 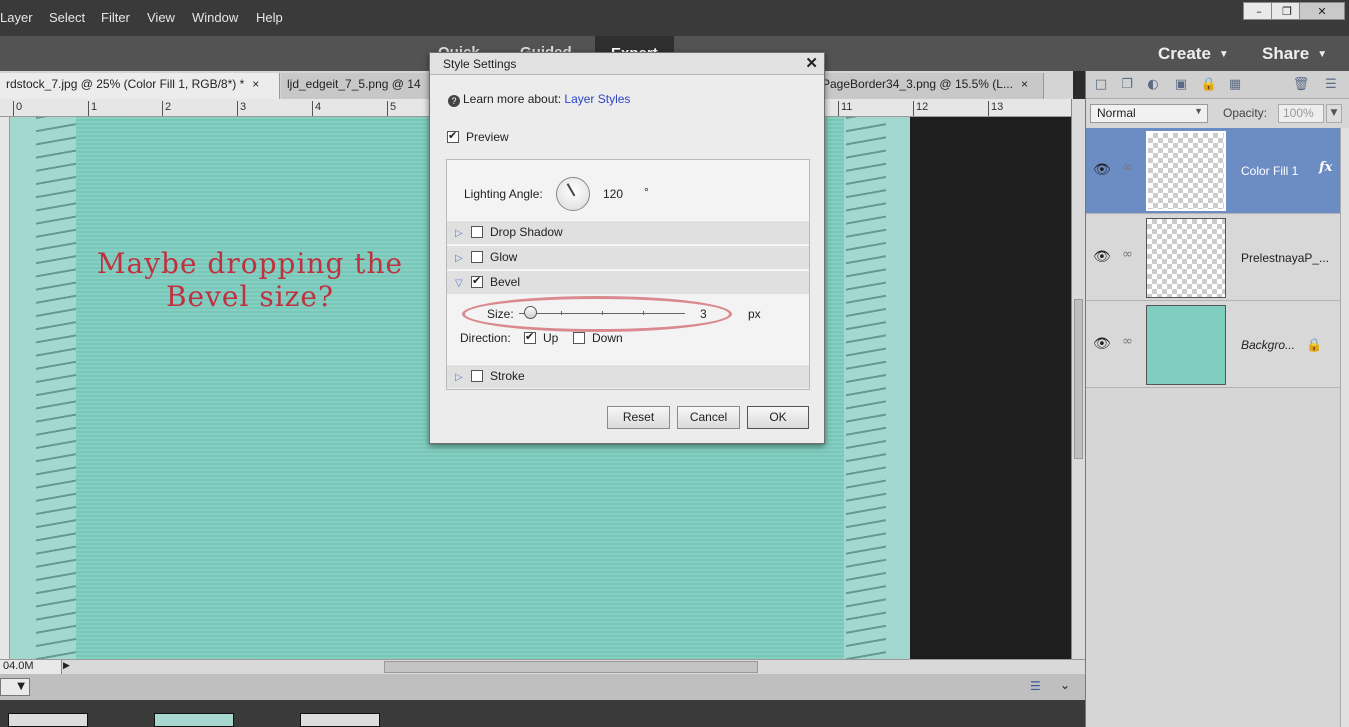 What do you see at coordinates (507, 376) in the screenshot?
I see `effect-label: Stroke` at bounding box center [507, 376].